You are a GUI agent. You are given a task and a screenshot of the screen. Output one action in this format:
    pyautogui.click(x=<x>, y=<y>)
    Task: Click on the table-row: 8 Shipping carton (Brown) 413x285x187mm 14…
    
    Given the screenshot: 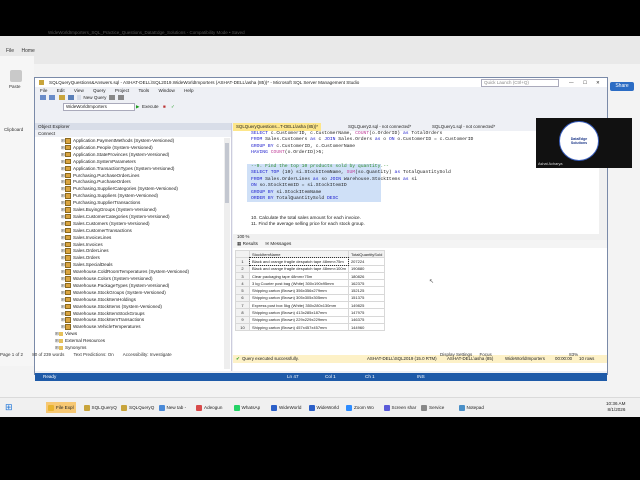 What is the action you would take?
    pyautogui.click(x=310, y=312)
    